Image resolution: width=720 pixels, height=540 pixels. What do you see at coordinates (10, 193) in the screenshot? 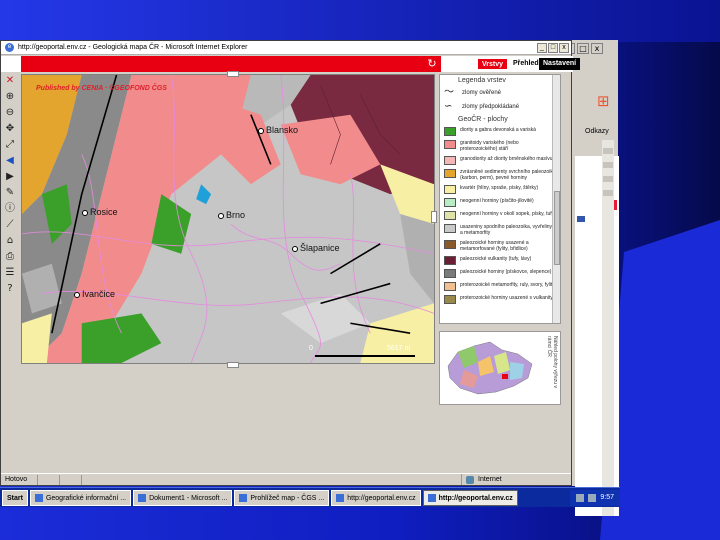
I see `identify-icon: ✎` at bounding box center [10, 193].